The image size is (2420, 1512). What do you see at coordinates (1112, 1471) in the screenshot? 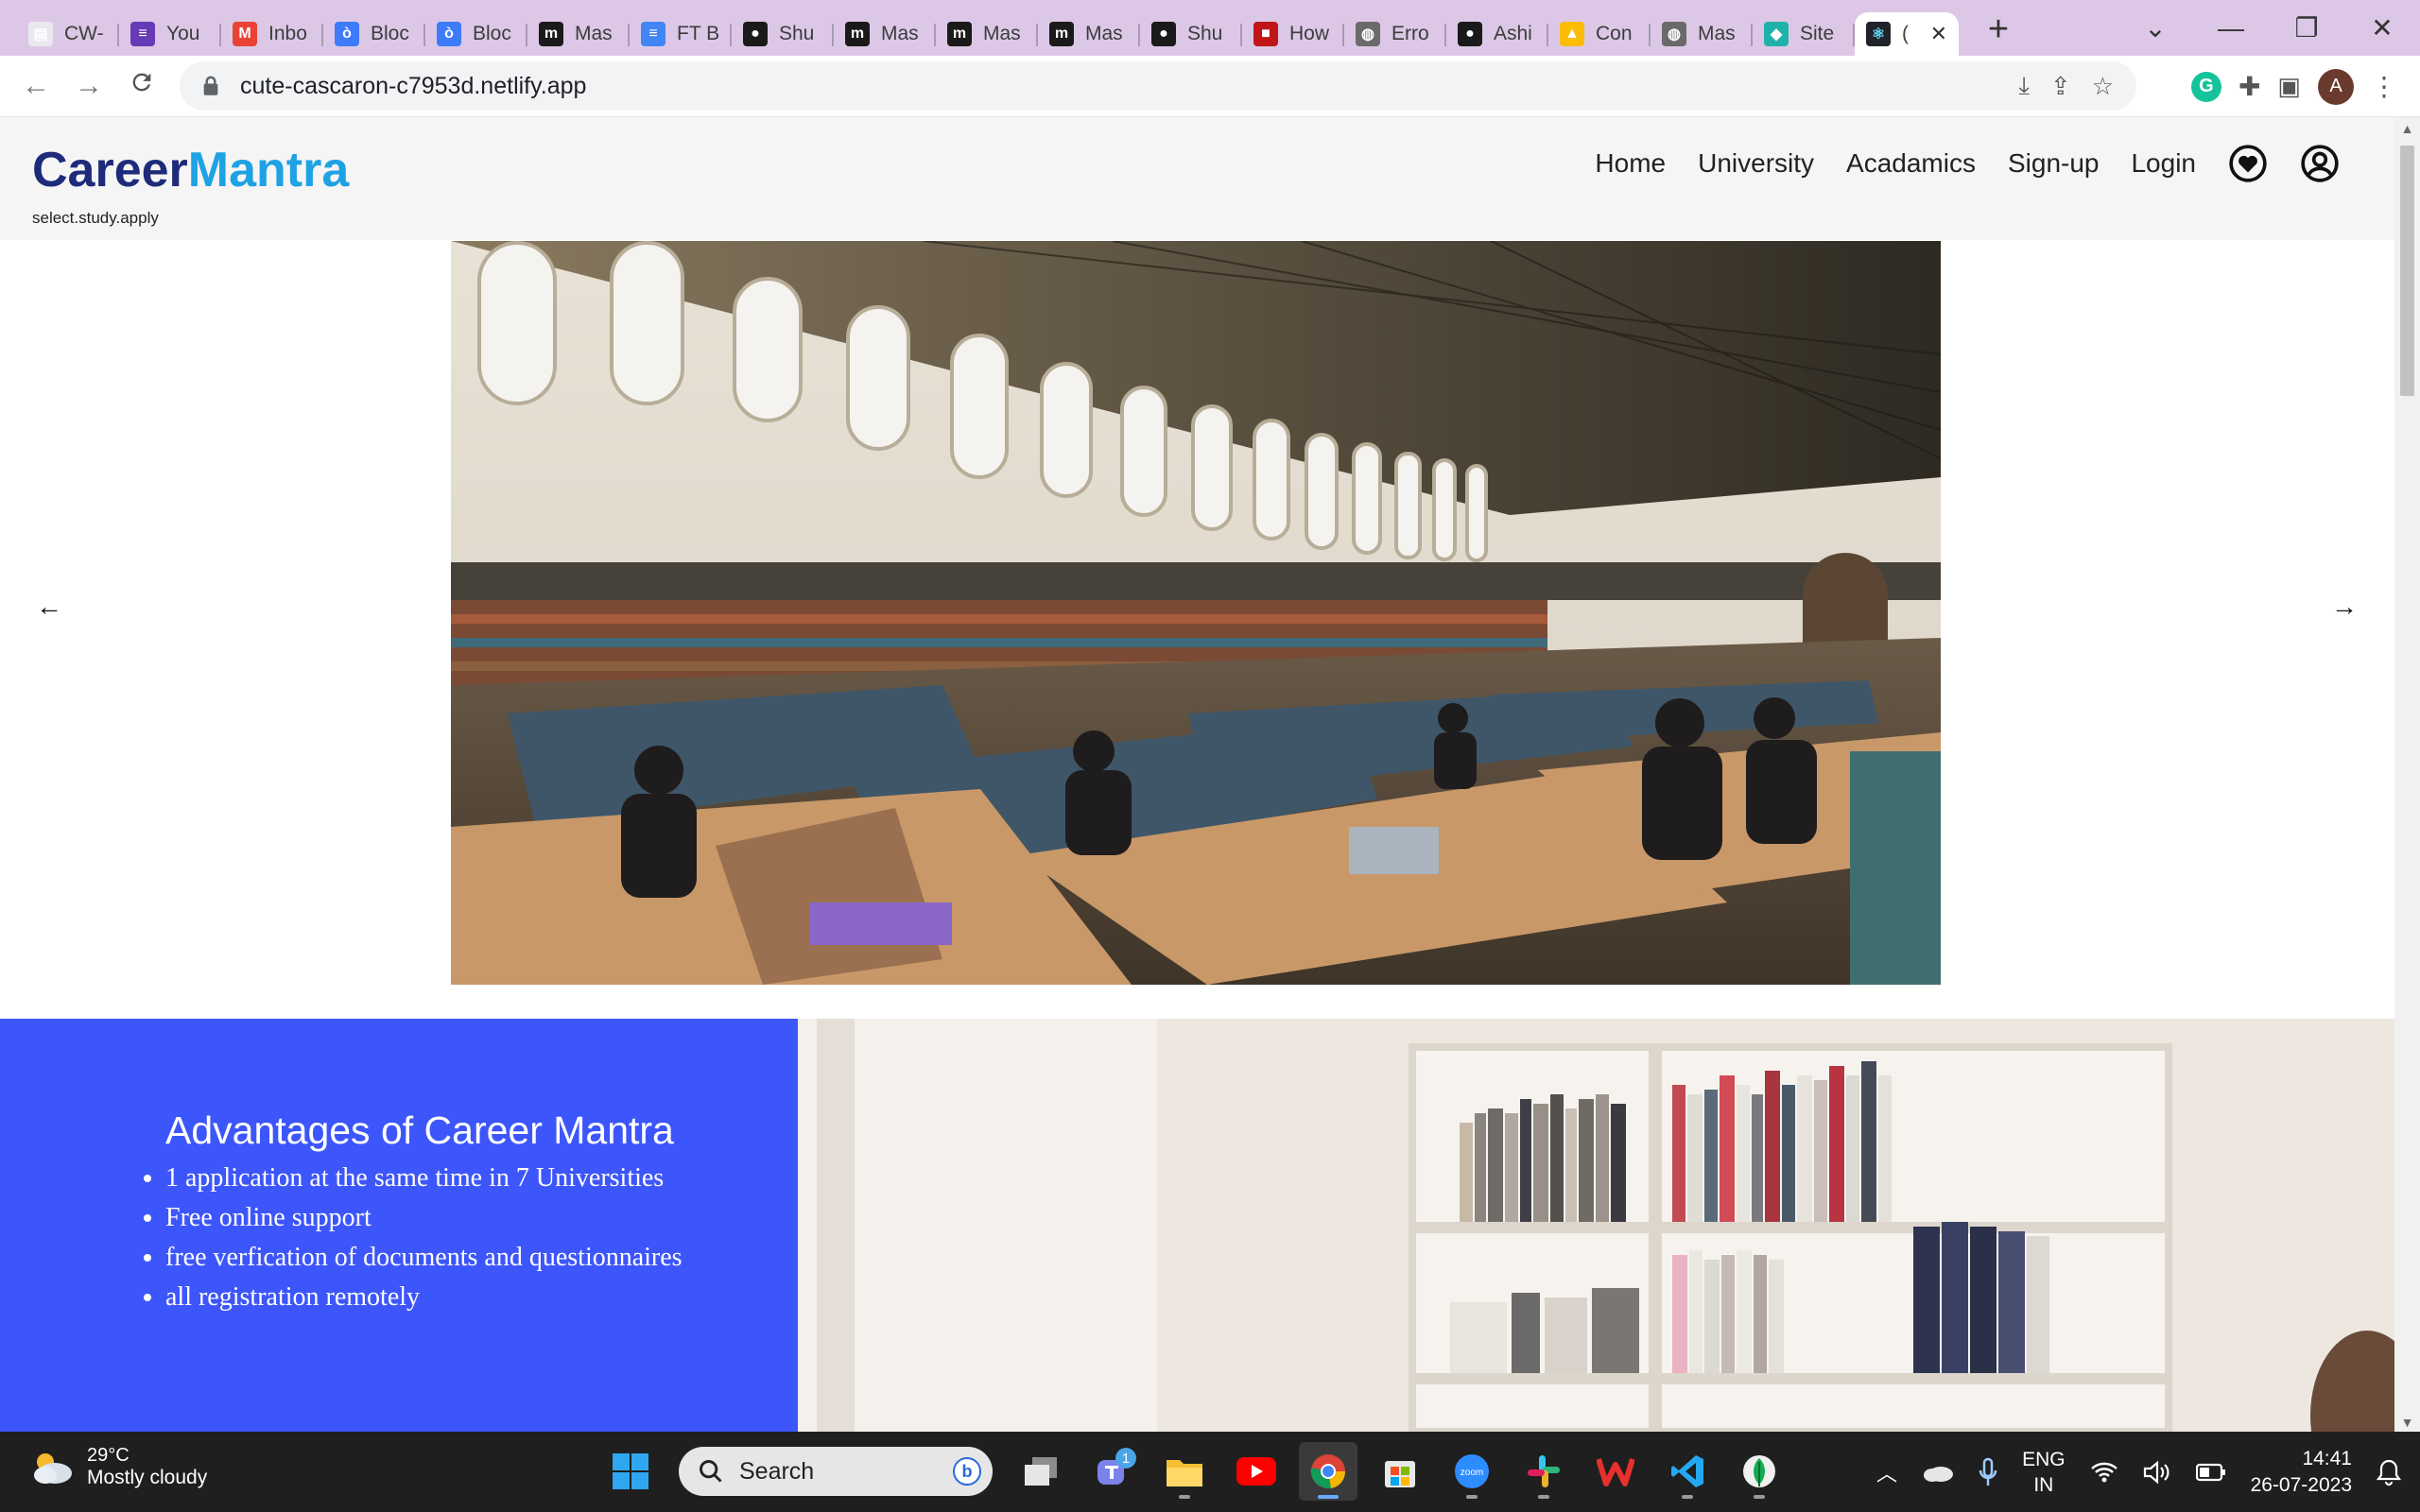
I see `teams-chat-app: 1` at bounding box center [1112, 1471].